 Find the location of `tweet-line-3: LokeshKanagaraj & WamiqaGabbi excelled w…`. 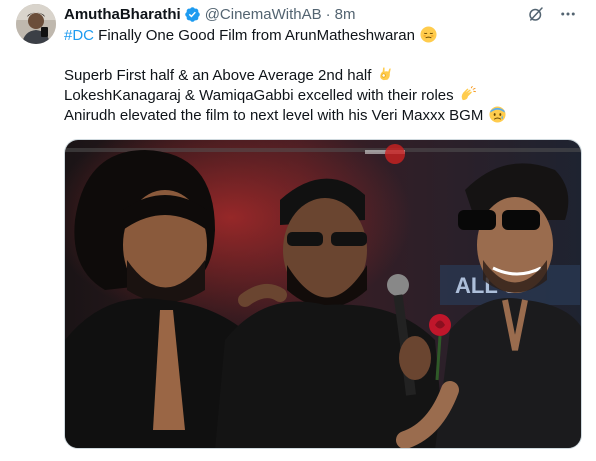

tweet-line-3: LokeshKanagaraj & WamiqaGabbi excelled w… is located at coordinates (324, 96).